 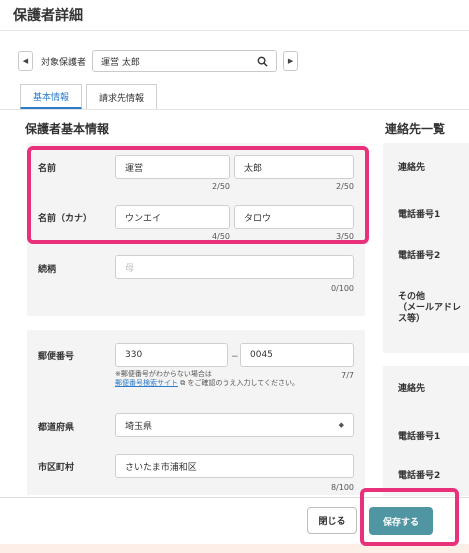 I want to click on postal-code-part2: 0045, so click(x=297, y=355).